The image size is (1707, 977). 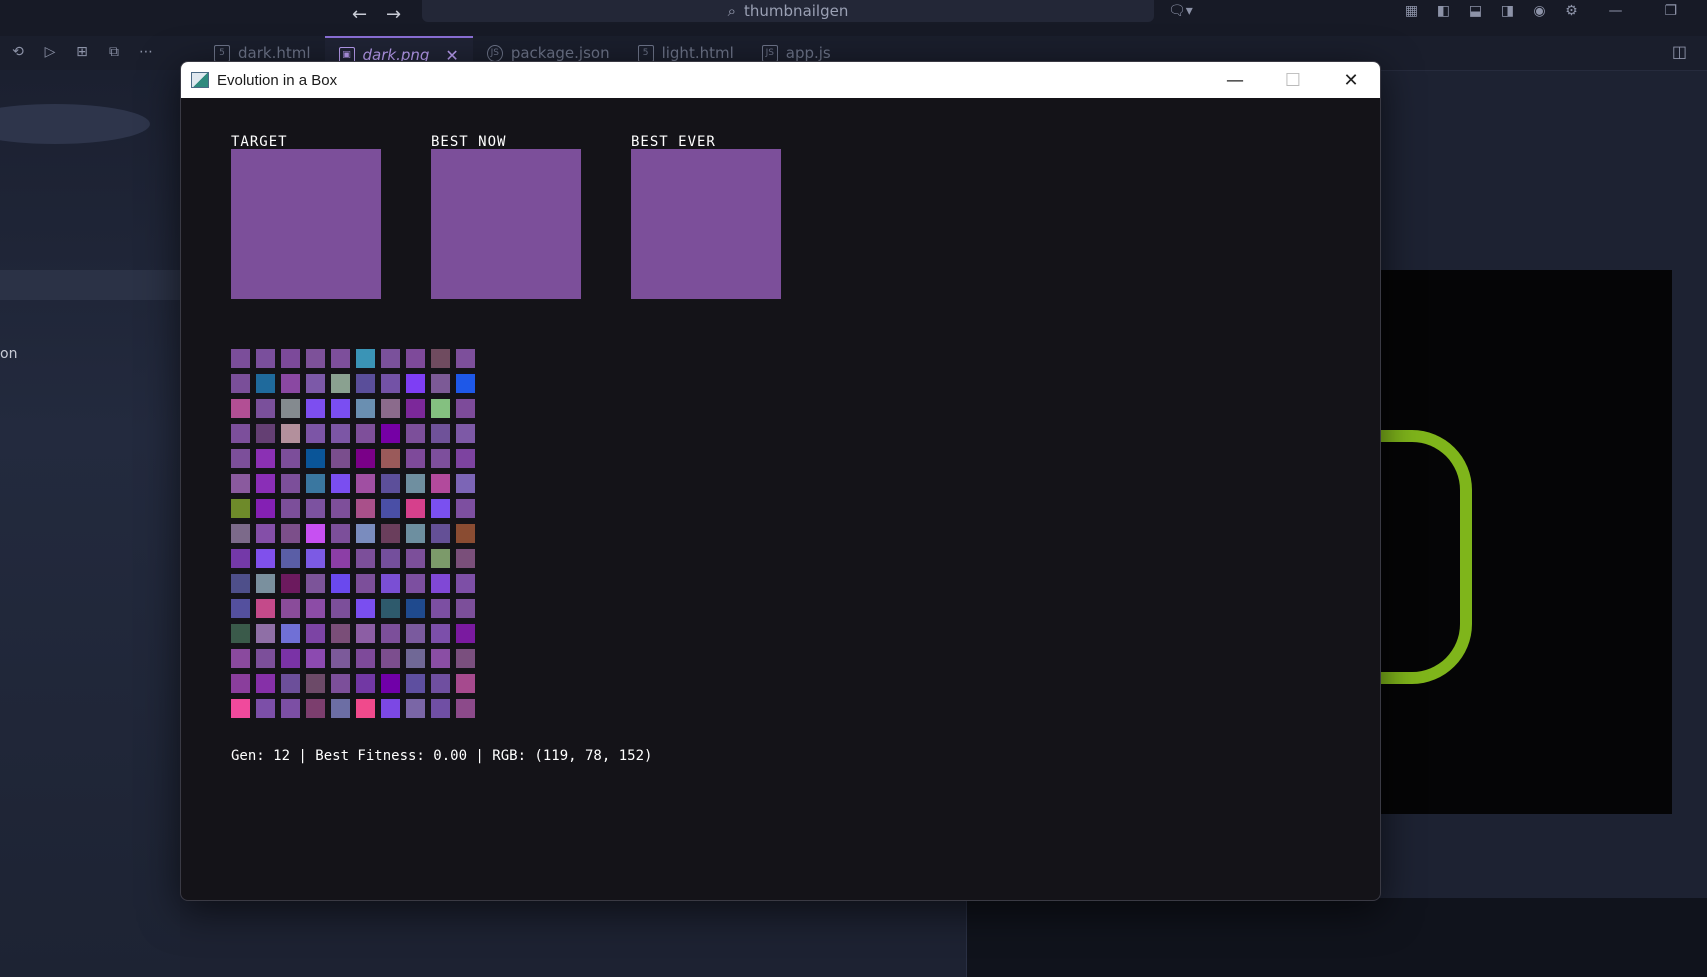 I want to click on sidebar-selected-row, so click(x=90, y=285).